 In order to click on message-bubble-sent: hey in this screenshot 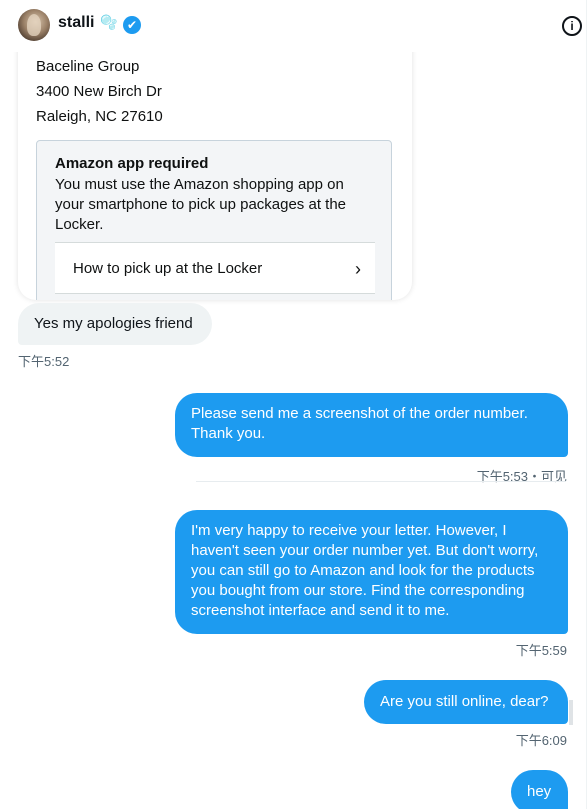, I will do `click(539, 789)`.